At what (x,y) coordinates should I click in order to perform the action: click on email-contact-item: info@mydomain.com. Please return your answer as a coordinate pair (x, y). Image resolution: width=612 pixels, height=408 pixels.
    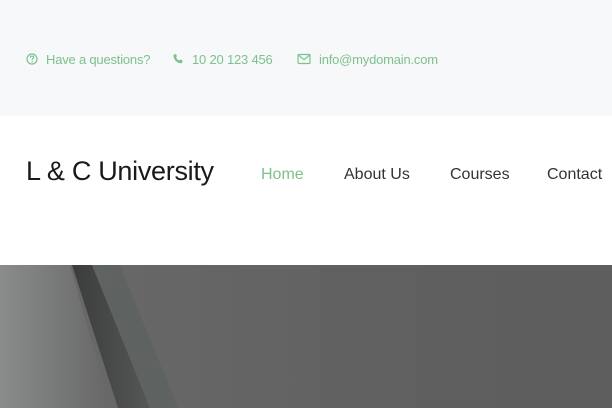
    Looking at the image, I should click on (367, 59).